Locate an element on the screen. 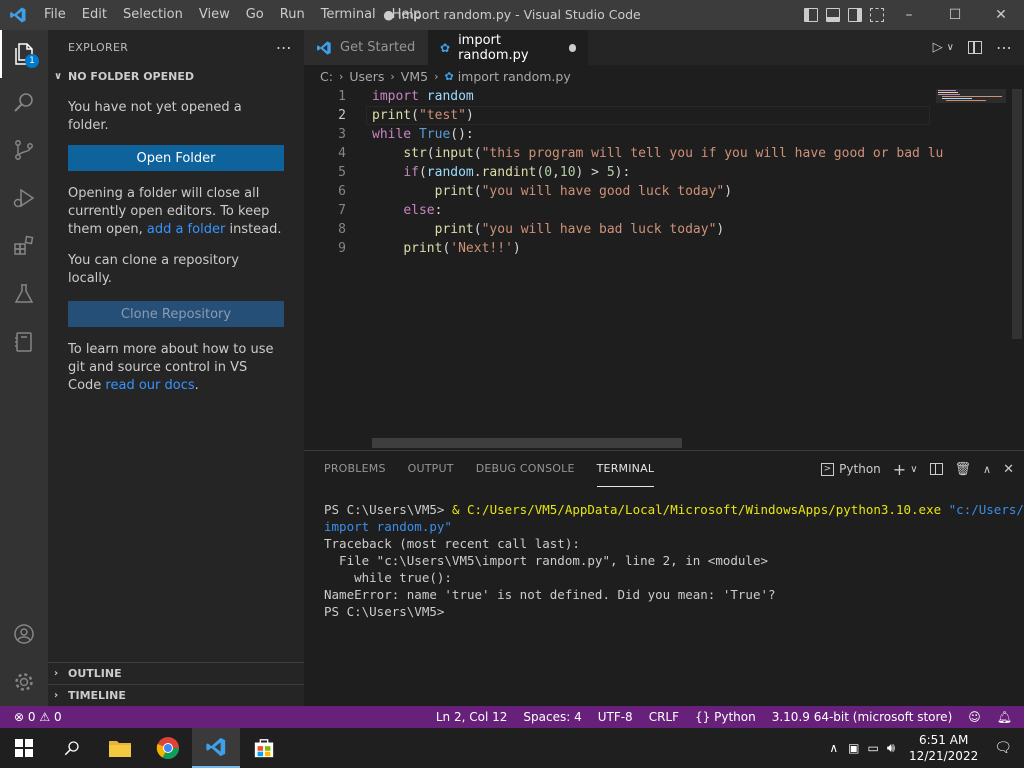  new-terminal-plus-icon: + is located at coordinates (899, 469).